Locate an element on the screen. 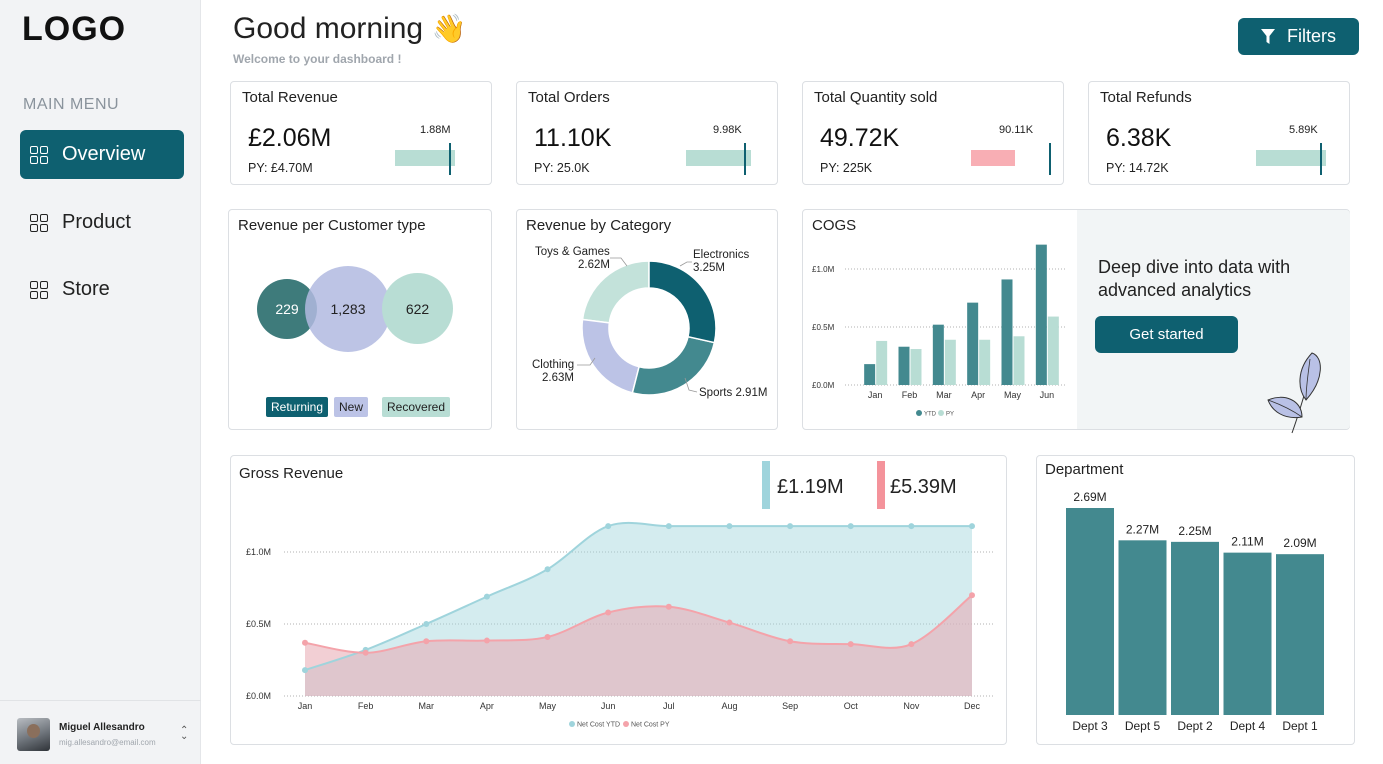 The width and height of the screenshot is (1383, 764). filters-label: Filters is located at coordinates (1311, 36).